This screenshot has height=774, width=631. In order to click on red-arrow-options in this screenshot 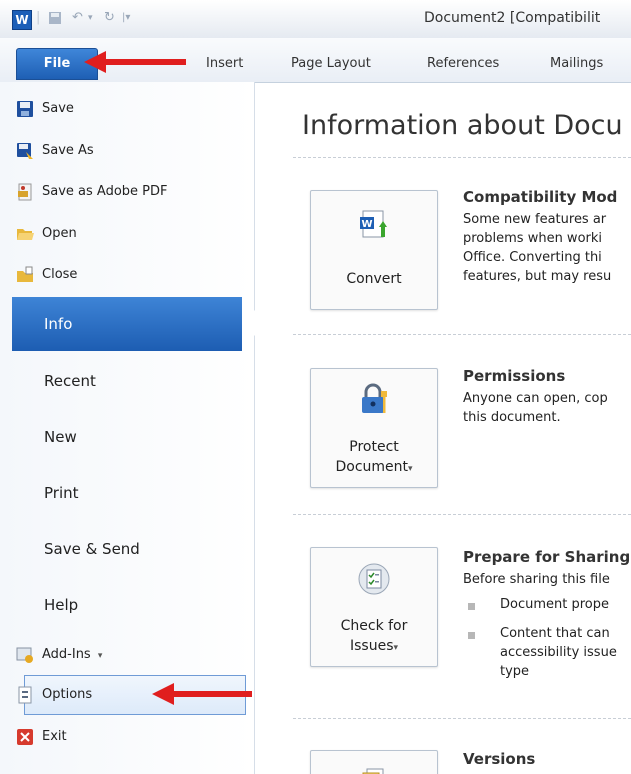, I will do `click(202, 694)`.